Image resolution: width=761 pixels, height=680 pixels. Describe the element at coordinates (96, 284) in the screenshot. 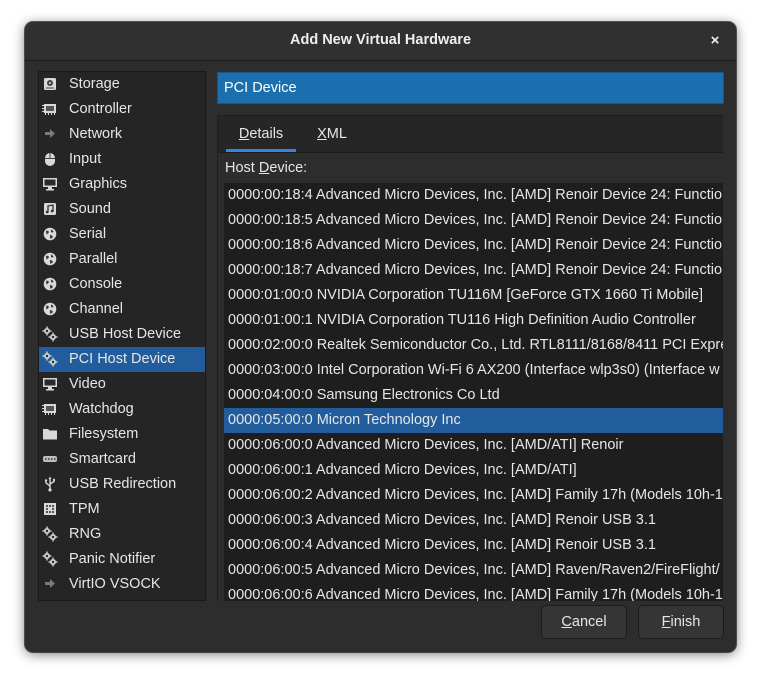

I see `sidebar-item-label: Console` at that location.